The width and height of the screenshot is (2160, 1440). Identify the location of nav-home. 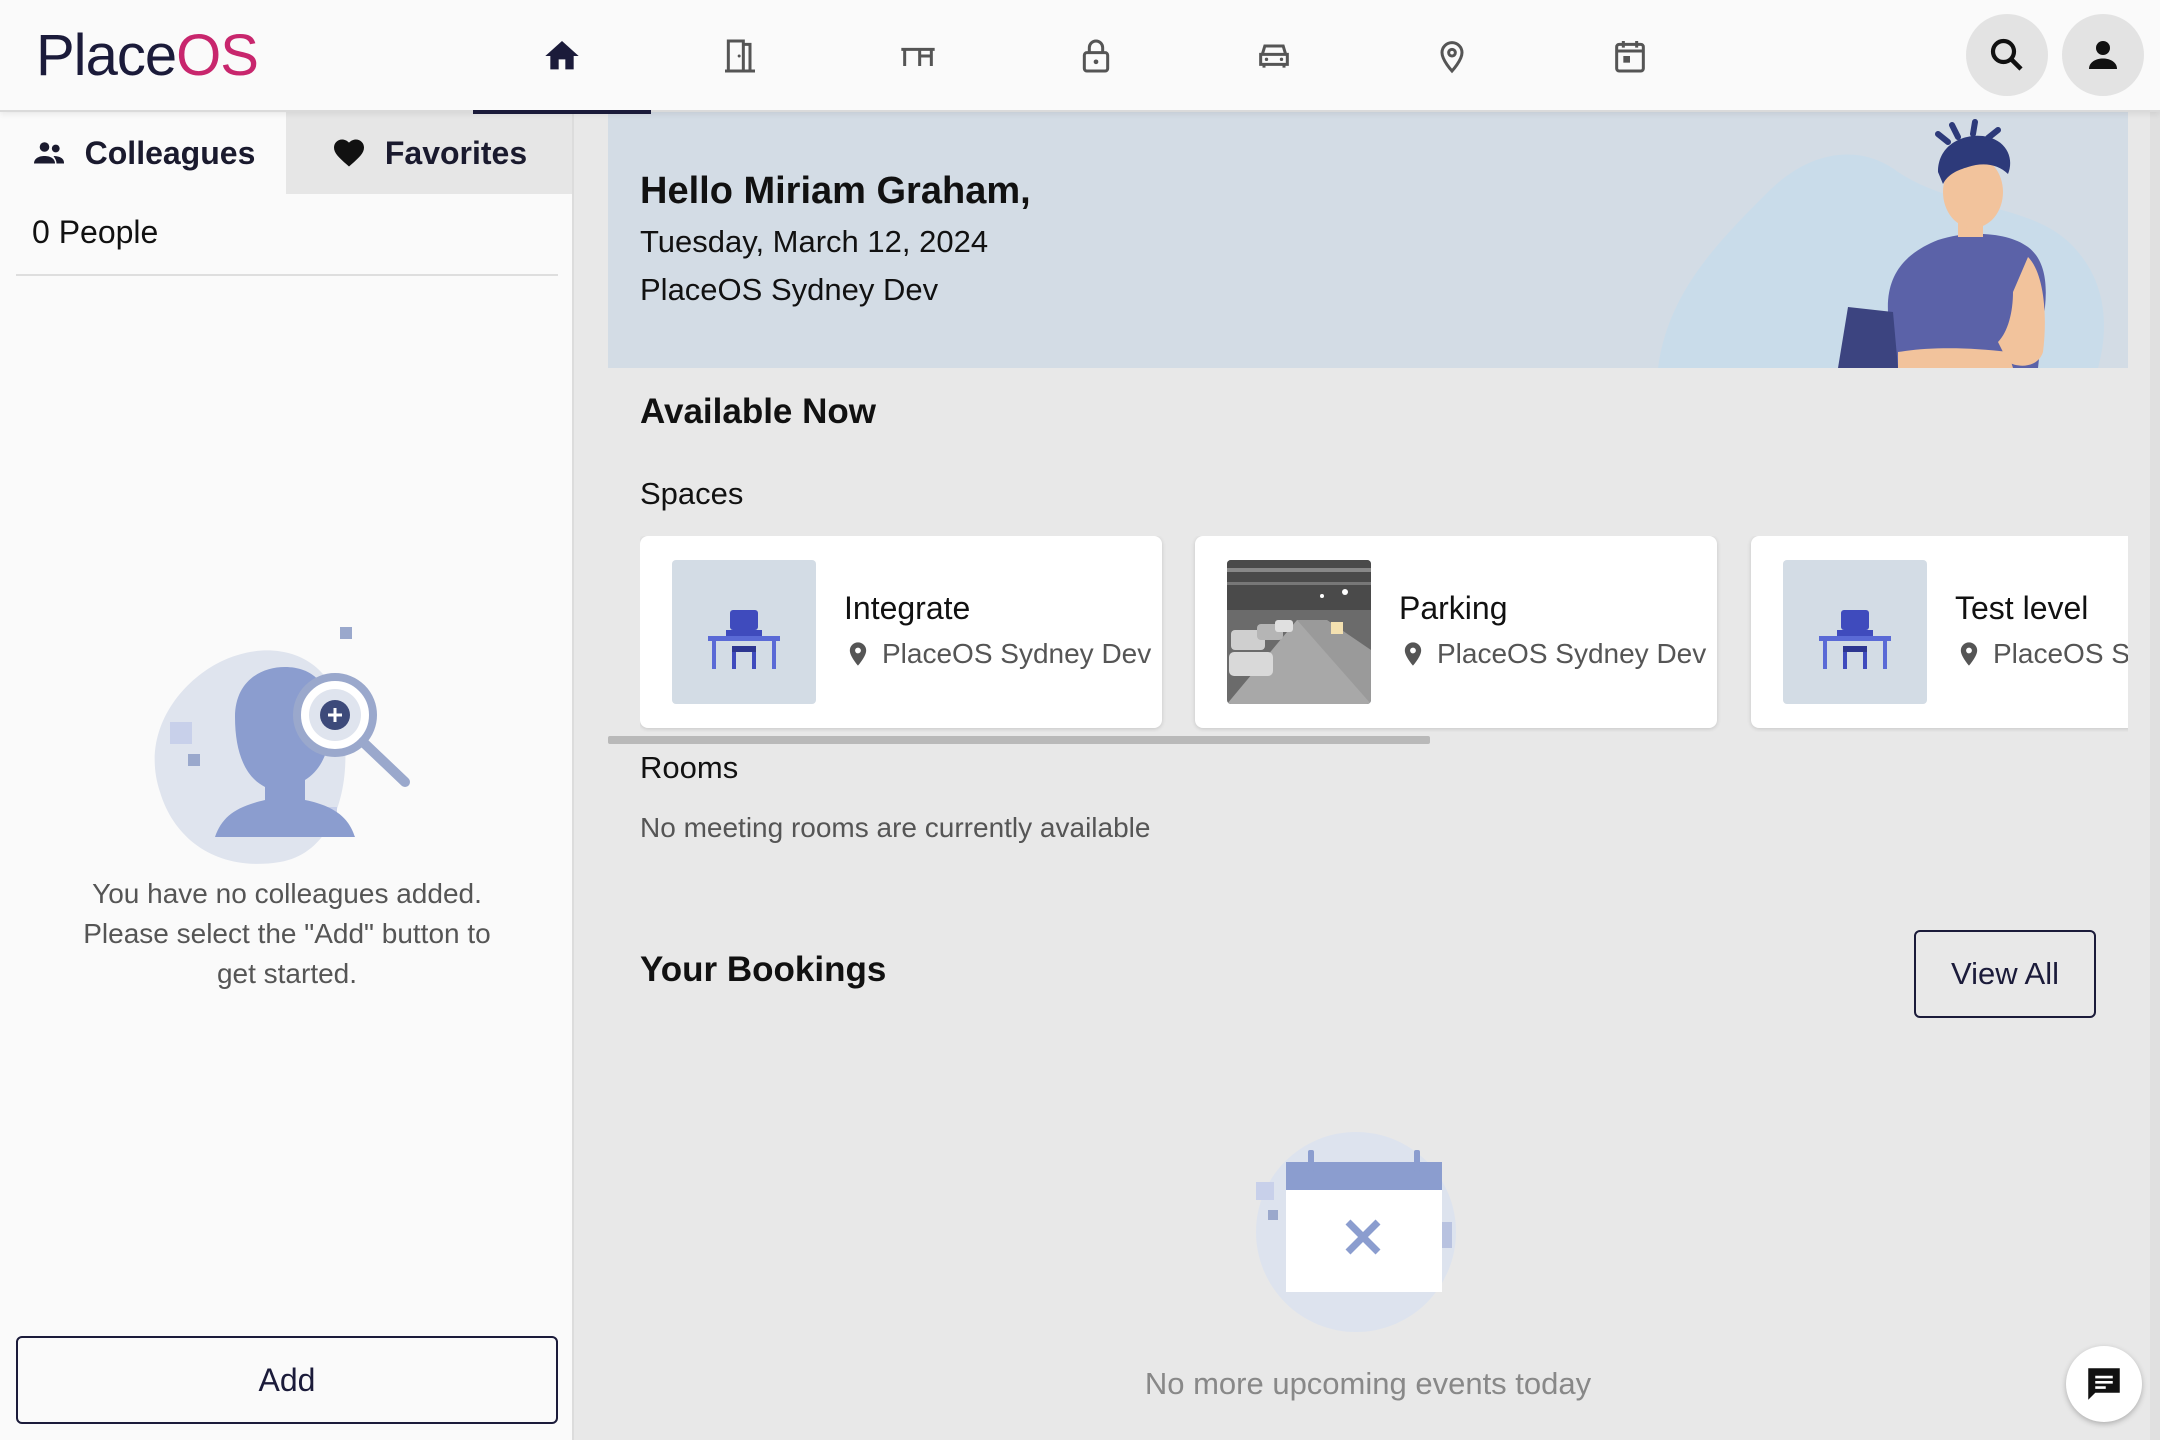
(562, 57).